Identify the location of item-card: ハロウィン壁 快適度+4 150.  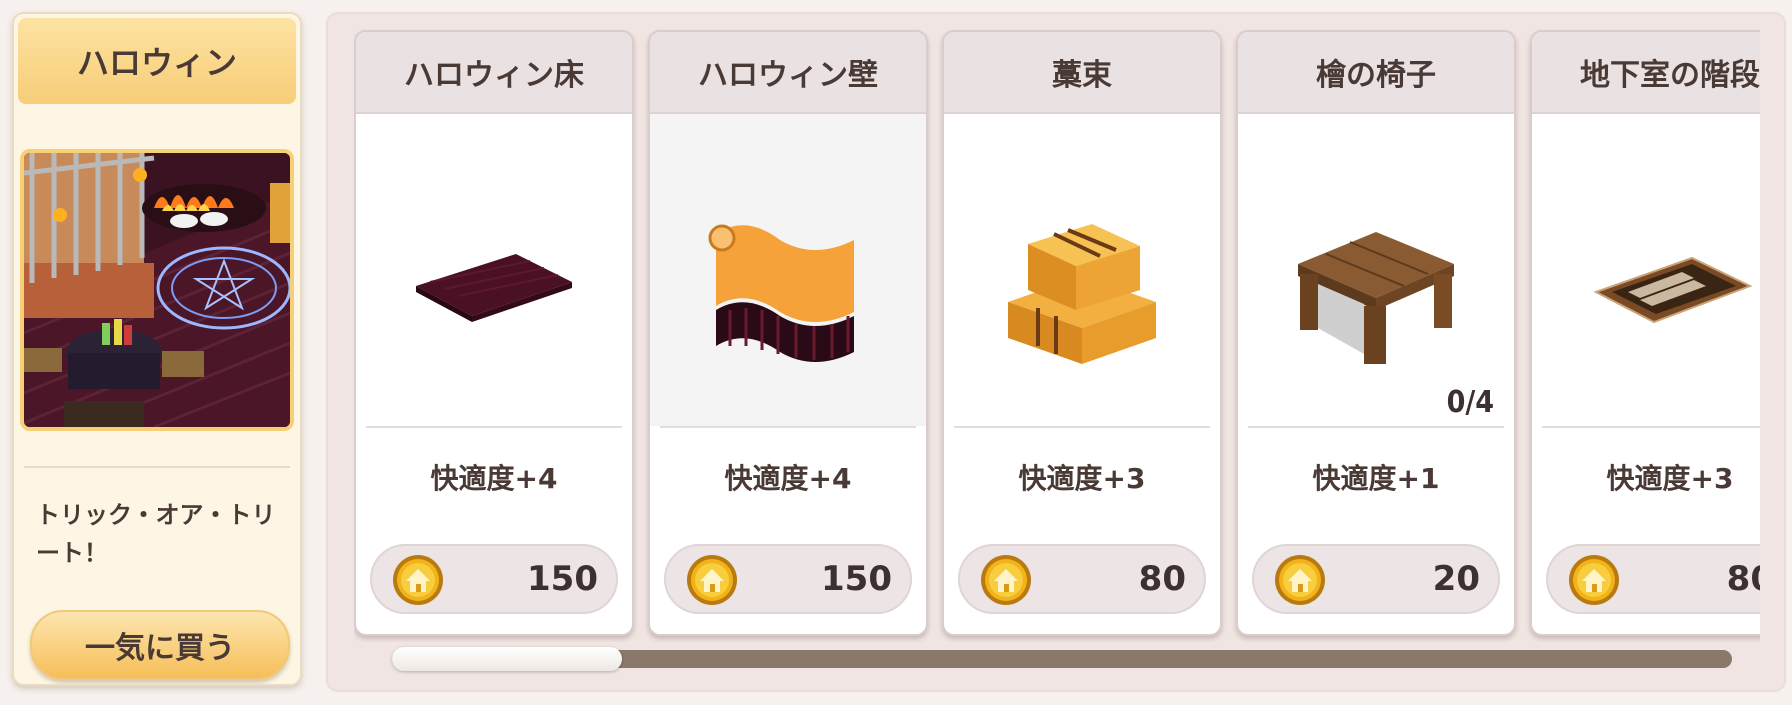
(788, 333).